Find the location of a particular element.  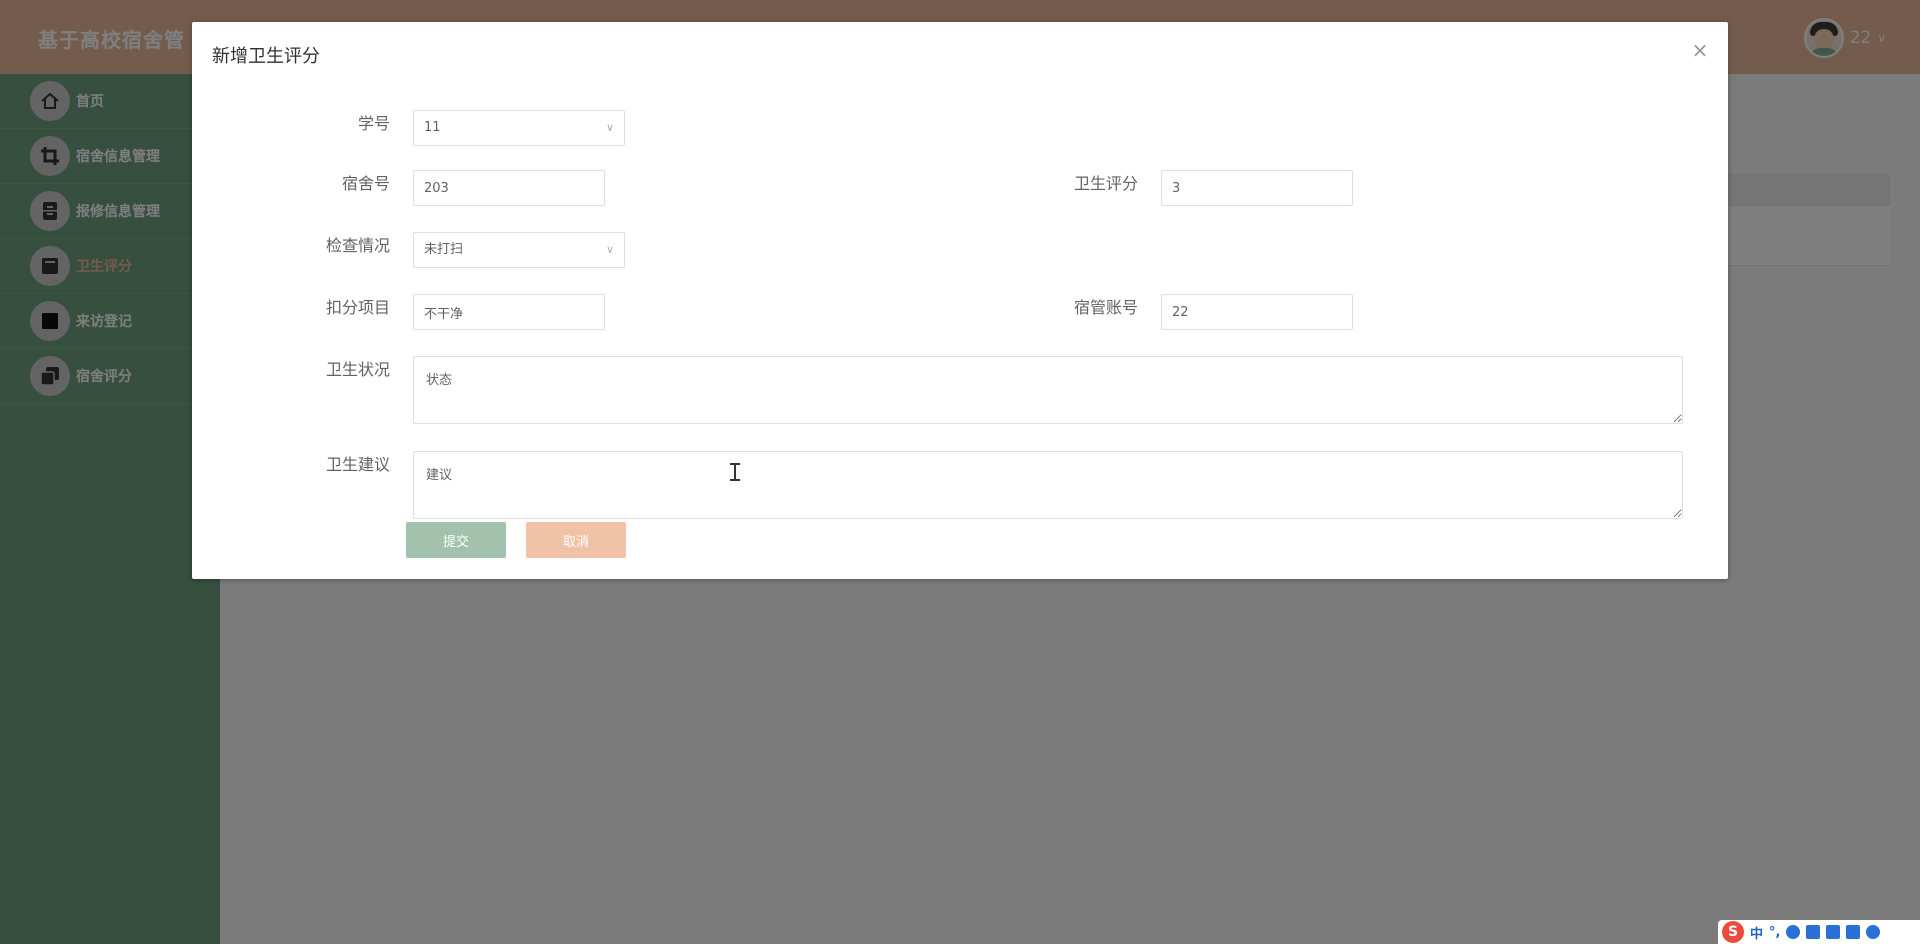

hygiene-score-input is located at coordinates (1257, 188).